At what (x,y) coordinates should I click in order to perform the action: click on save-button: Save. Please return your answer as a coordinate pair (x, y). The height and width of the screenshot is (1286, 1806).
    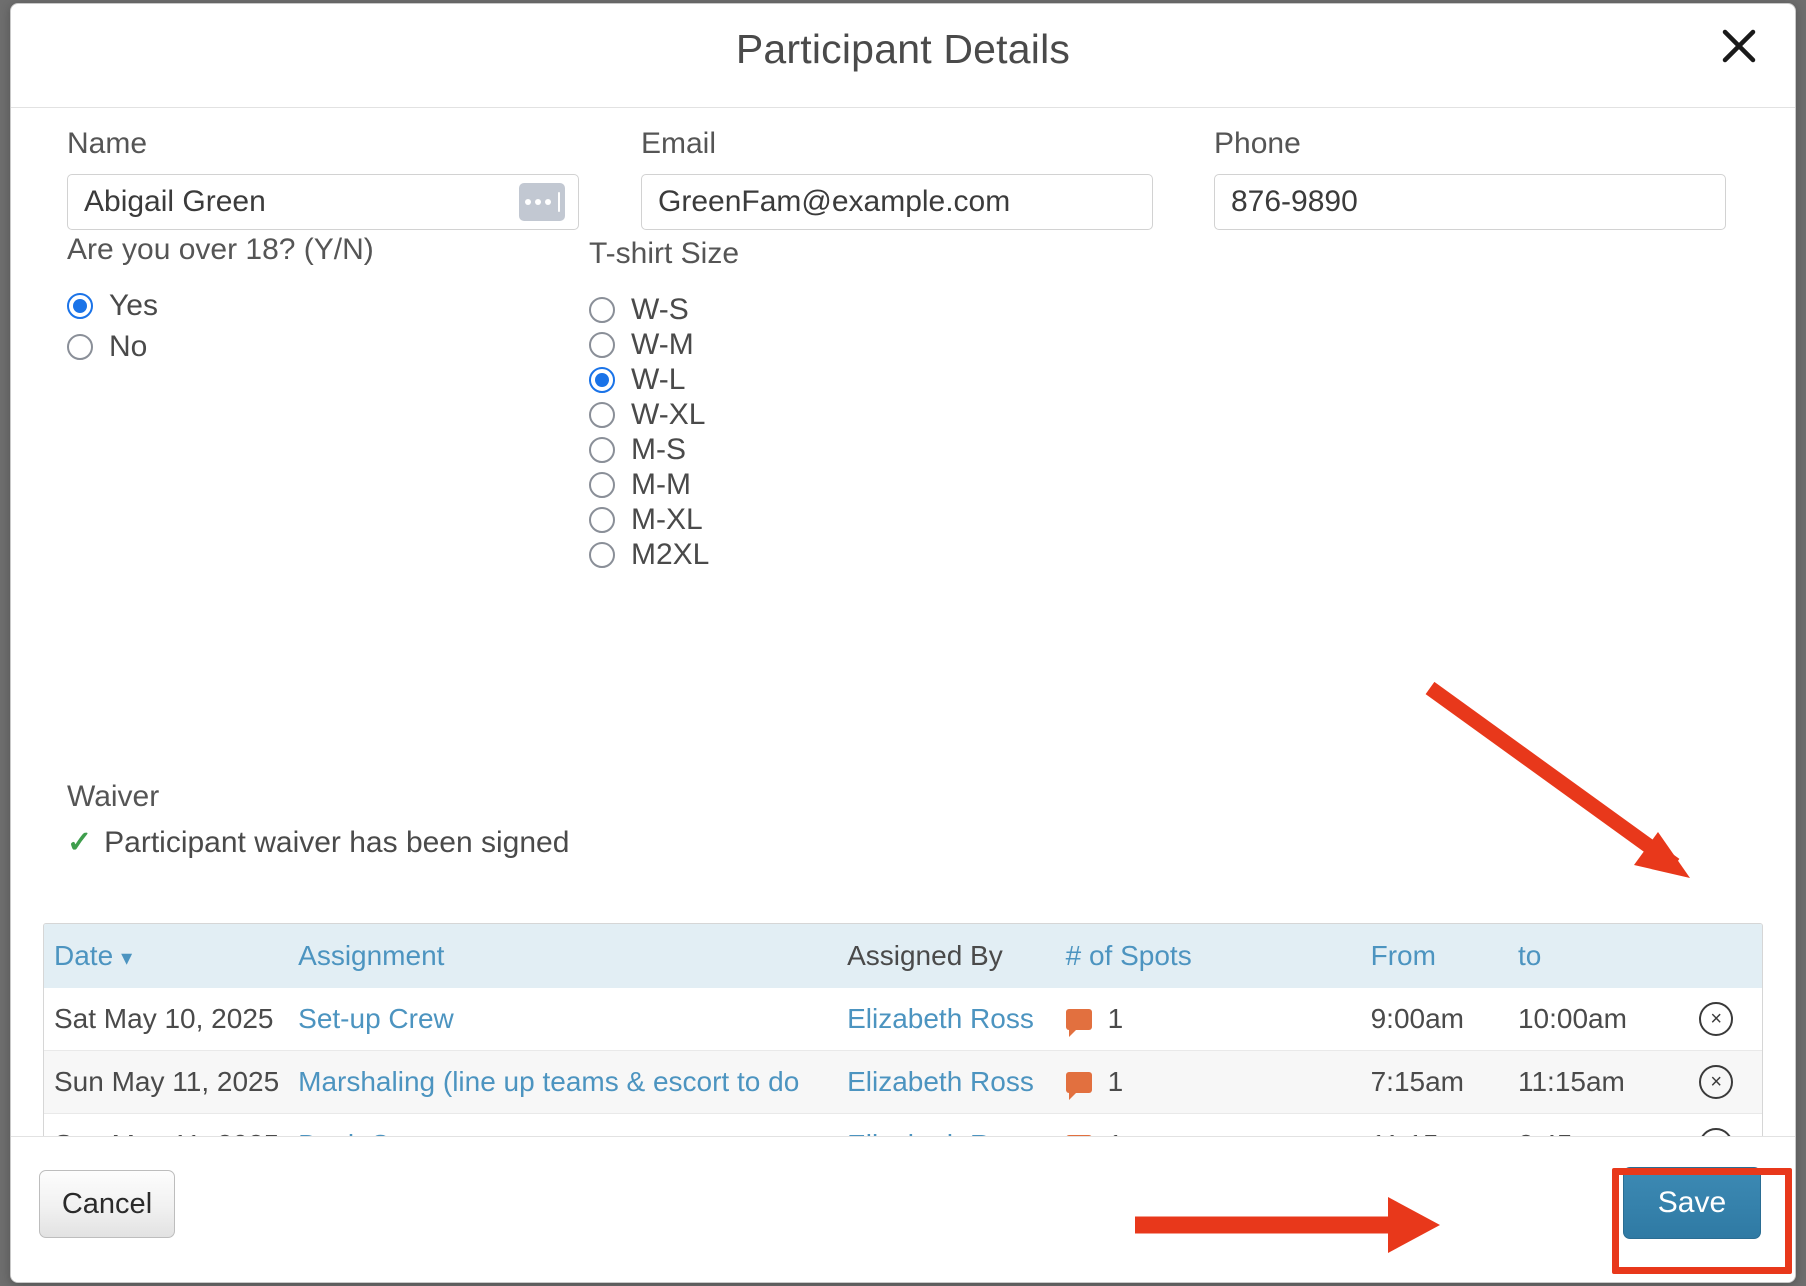
    Looking at the image, I should click on (1692, 1203).